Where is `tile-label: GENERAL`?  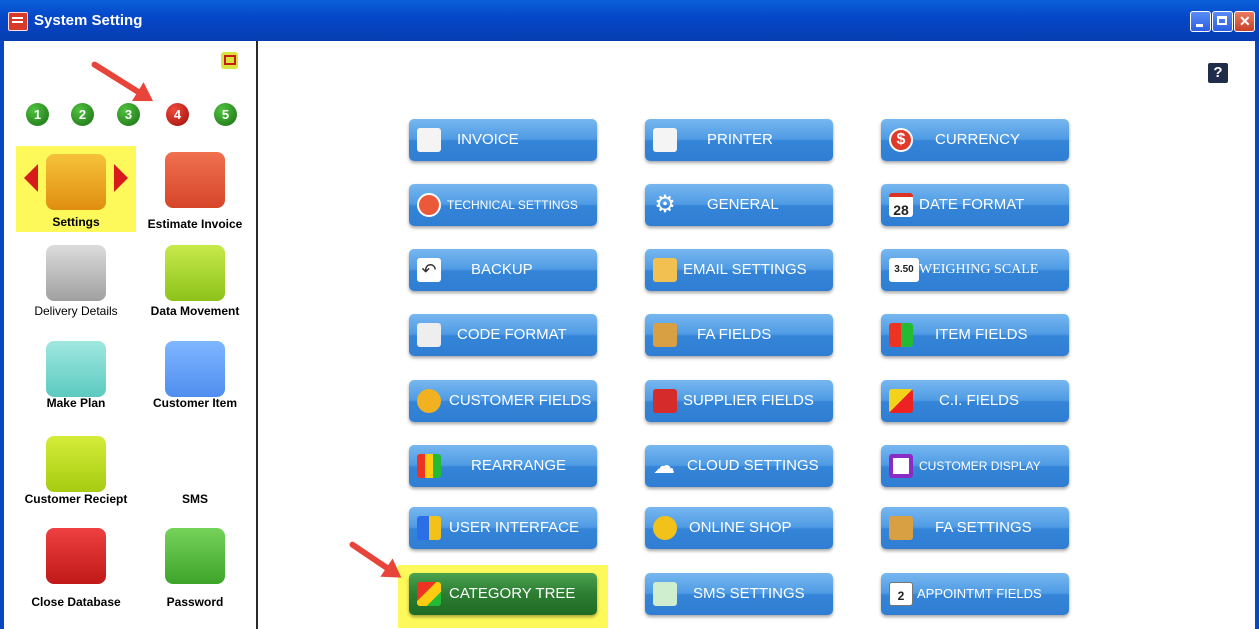 tile-label: GENERAL is located at coordinates (743, 204).